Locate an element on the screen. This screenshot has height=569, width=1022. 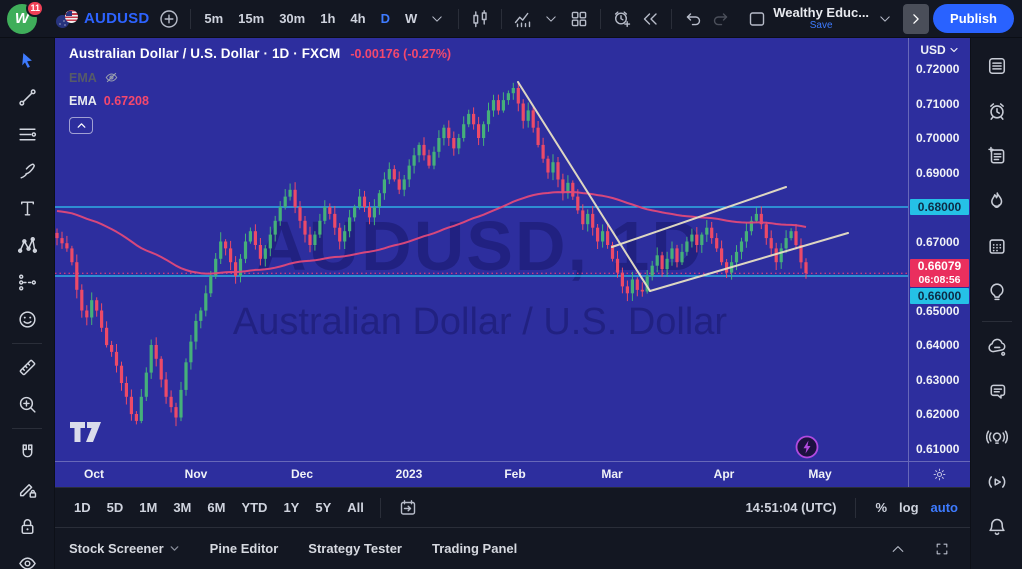
sidebar-watchlist-button is located at coordinates (997, 66).